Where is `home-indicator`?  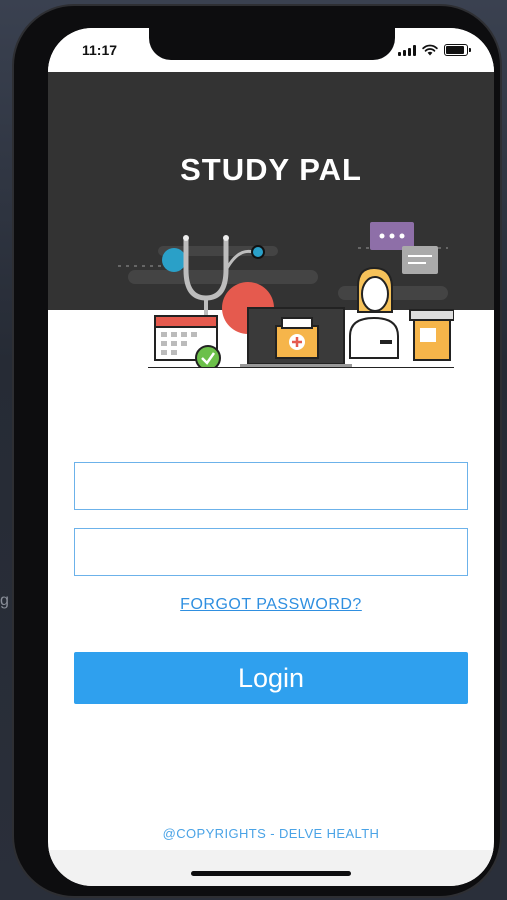 home-indicator is located at coordinates (271, 873).